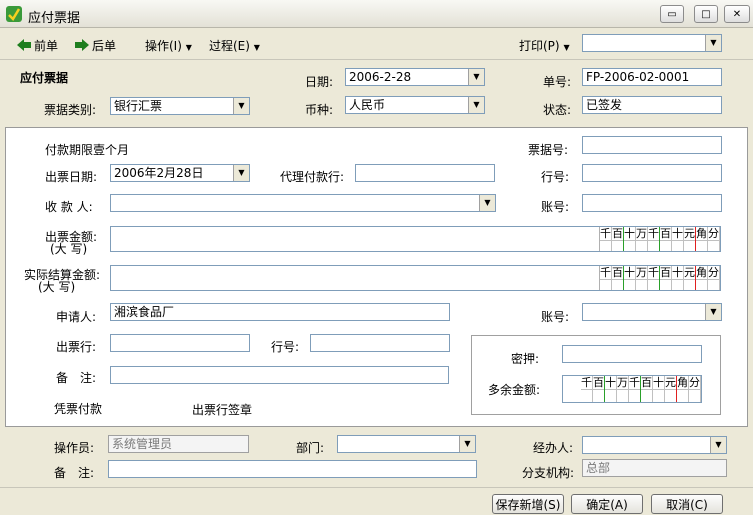  Describe the element at coordinates (555, 317) in the screenshot. I see `account2-label: 账号:` at that location.